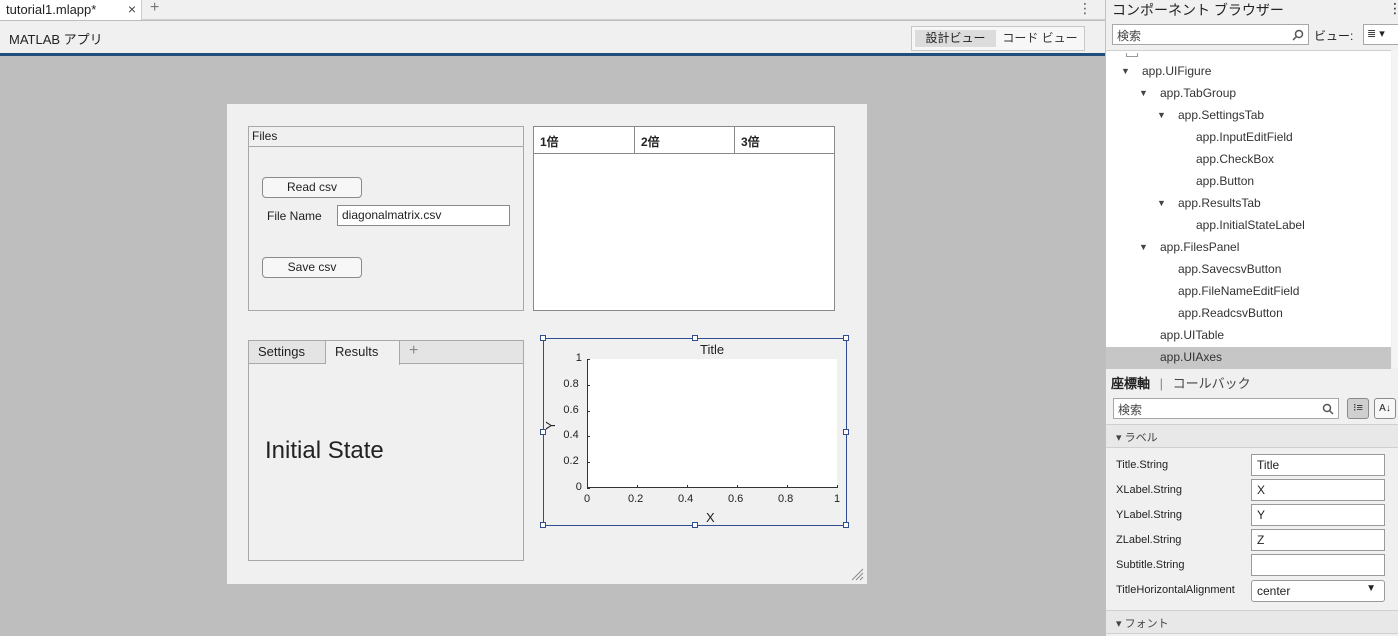  Describe the element at coordinates (552, 10) in the screenshot. I see `document-tab-strip: tutorial1.mlapp* × + ⋮` at that location.